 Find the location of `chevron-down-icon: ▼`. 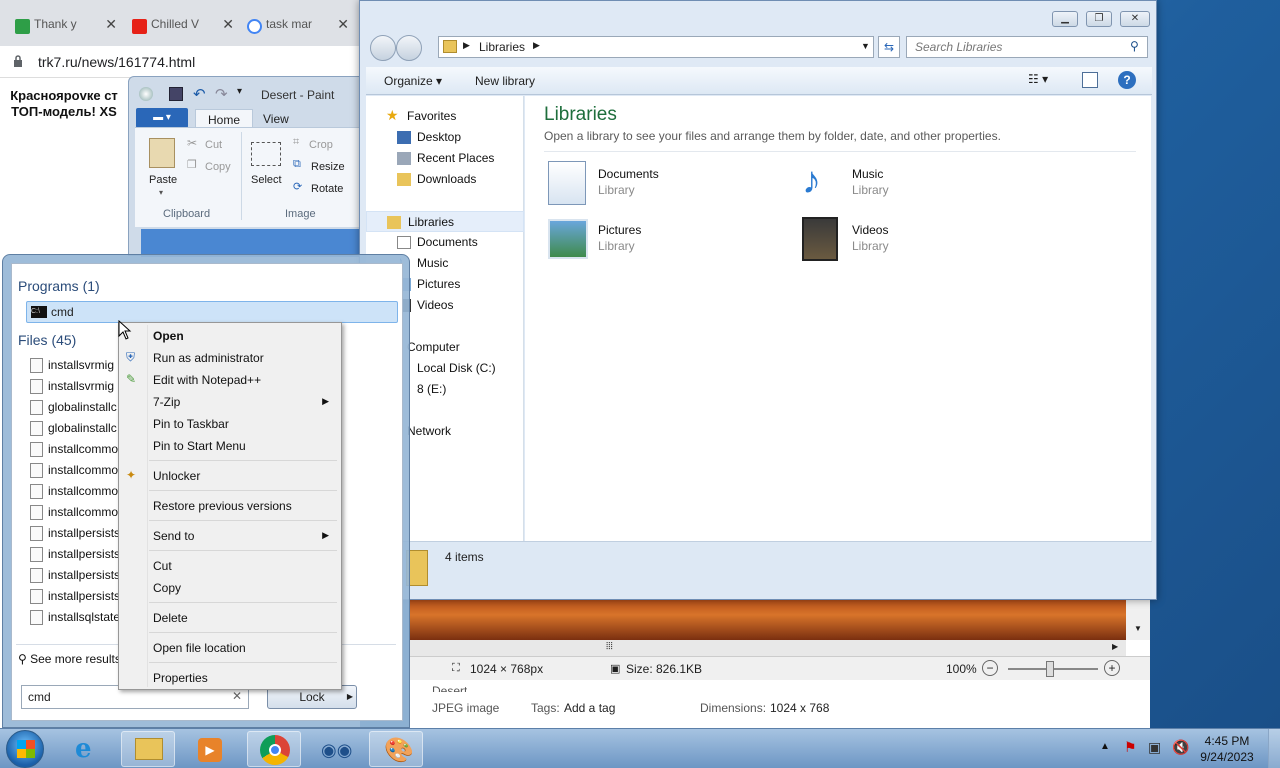

chevron-down-icon: ▼ is located at coordinates (865, 46).